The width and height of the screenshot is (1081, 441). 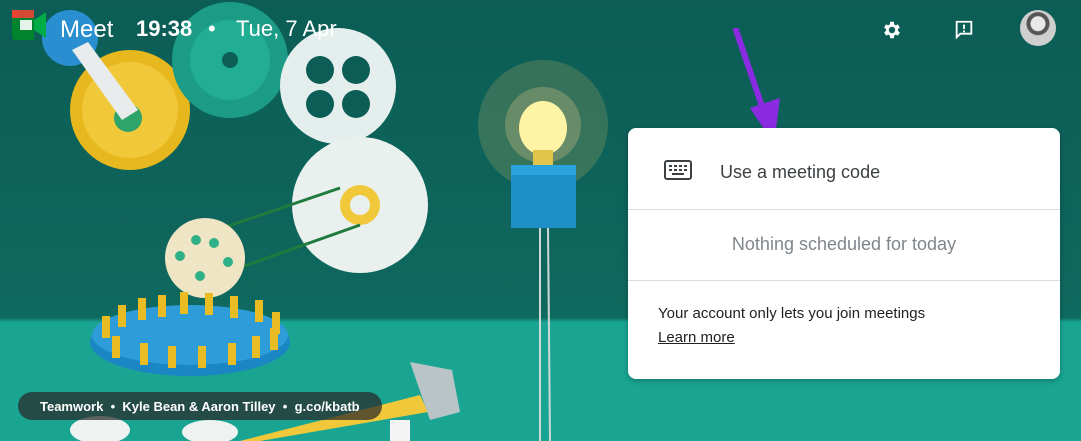 What do you see at coordinates (327, 406) in the screenshot?
I see `credit-link: g.co/kbatb` at bounding box center [327, 406].